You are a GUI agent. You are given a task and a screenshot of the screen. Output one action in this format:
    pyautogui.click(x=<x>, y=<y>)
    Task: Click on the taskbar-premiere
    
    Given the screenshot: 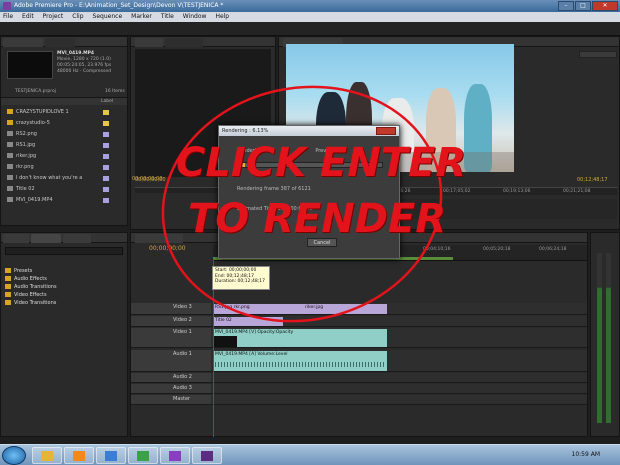 What is the action you would take?
    pyautogui.click(x=207, y=455)
    